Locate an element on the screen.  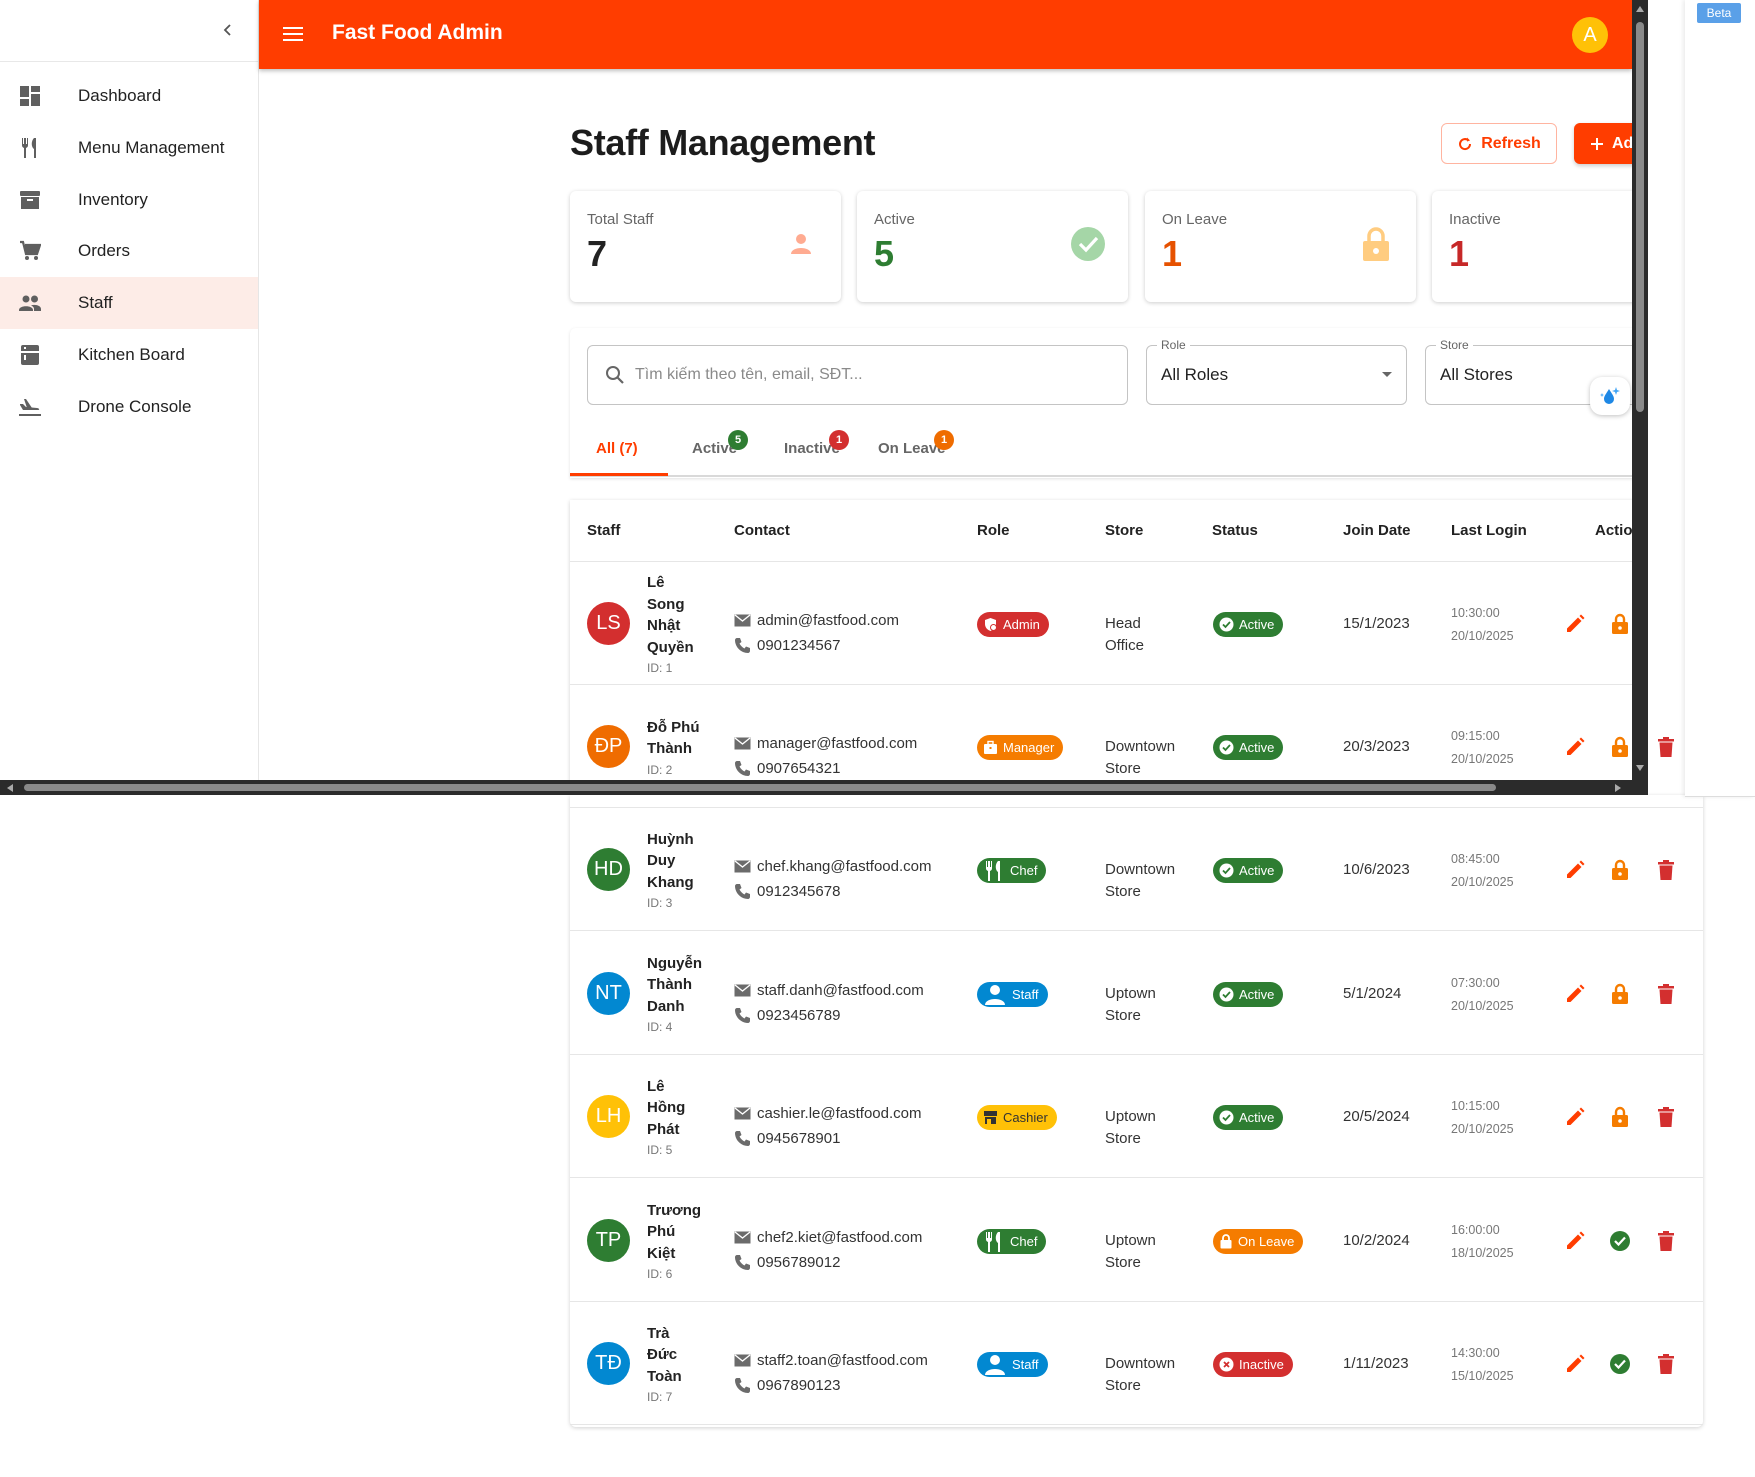
join-date: 5/1/2024 is located at coordinates (1372, 993).